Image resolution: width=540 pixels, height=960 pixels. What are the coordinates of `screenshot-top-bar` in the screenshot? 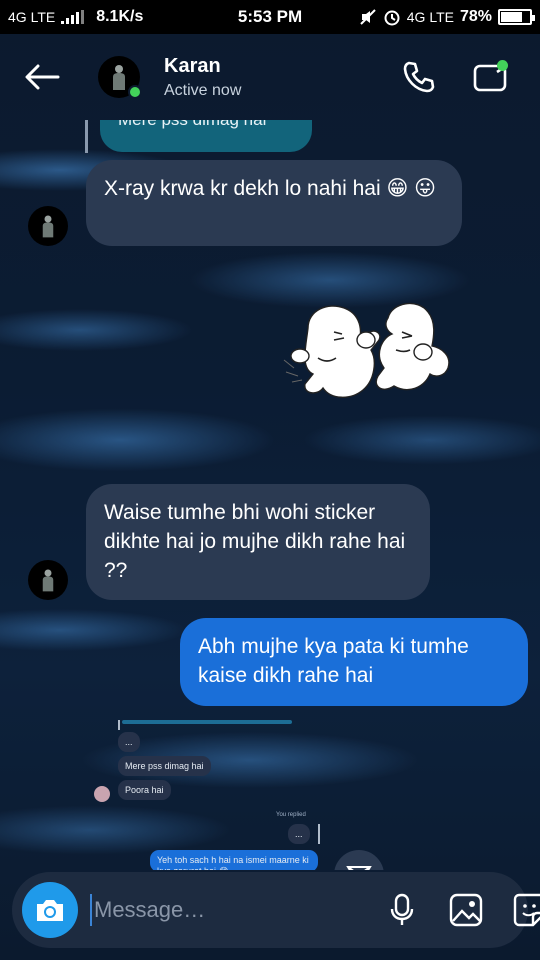 It's located at (207, 722).